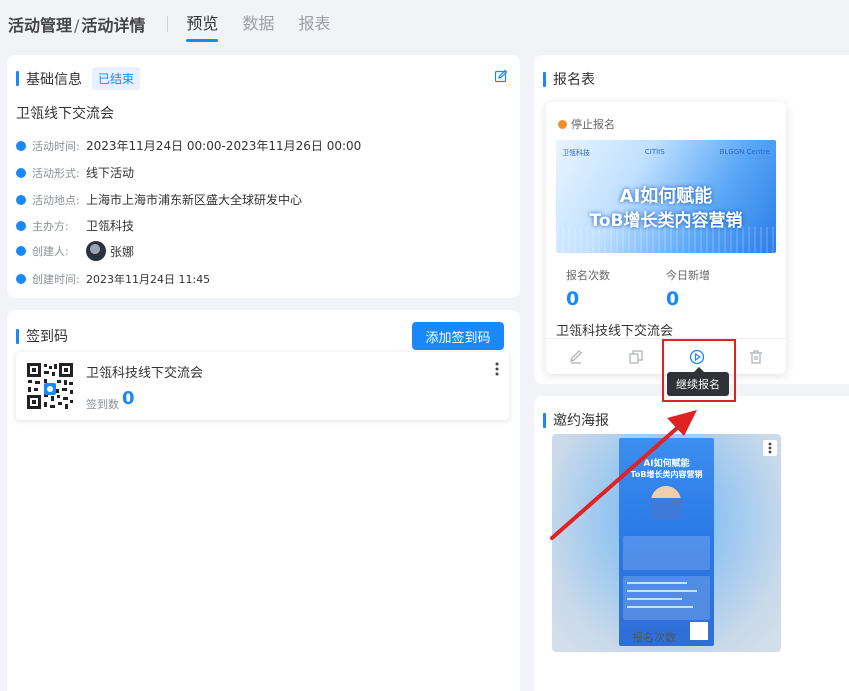 This screenshot has width=849, height=691. What do you see at coordinates (593, 124) in the screenshot?
I see `registration-status-text: 停止报名` at bounding box center [593, 124].